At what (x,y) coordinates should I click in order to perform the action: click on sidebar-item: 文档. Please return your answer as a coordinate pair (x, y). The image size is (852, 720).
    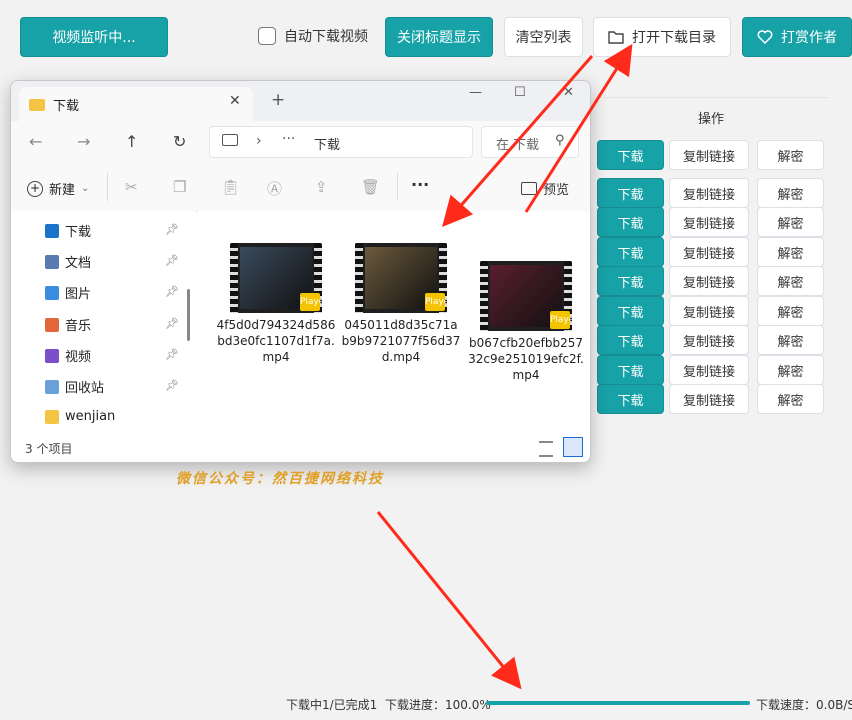
    Looking at the image, I should click on (68, 261).